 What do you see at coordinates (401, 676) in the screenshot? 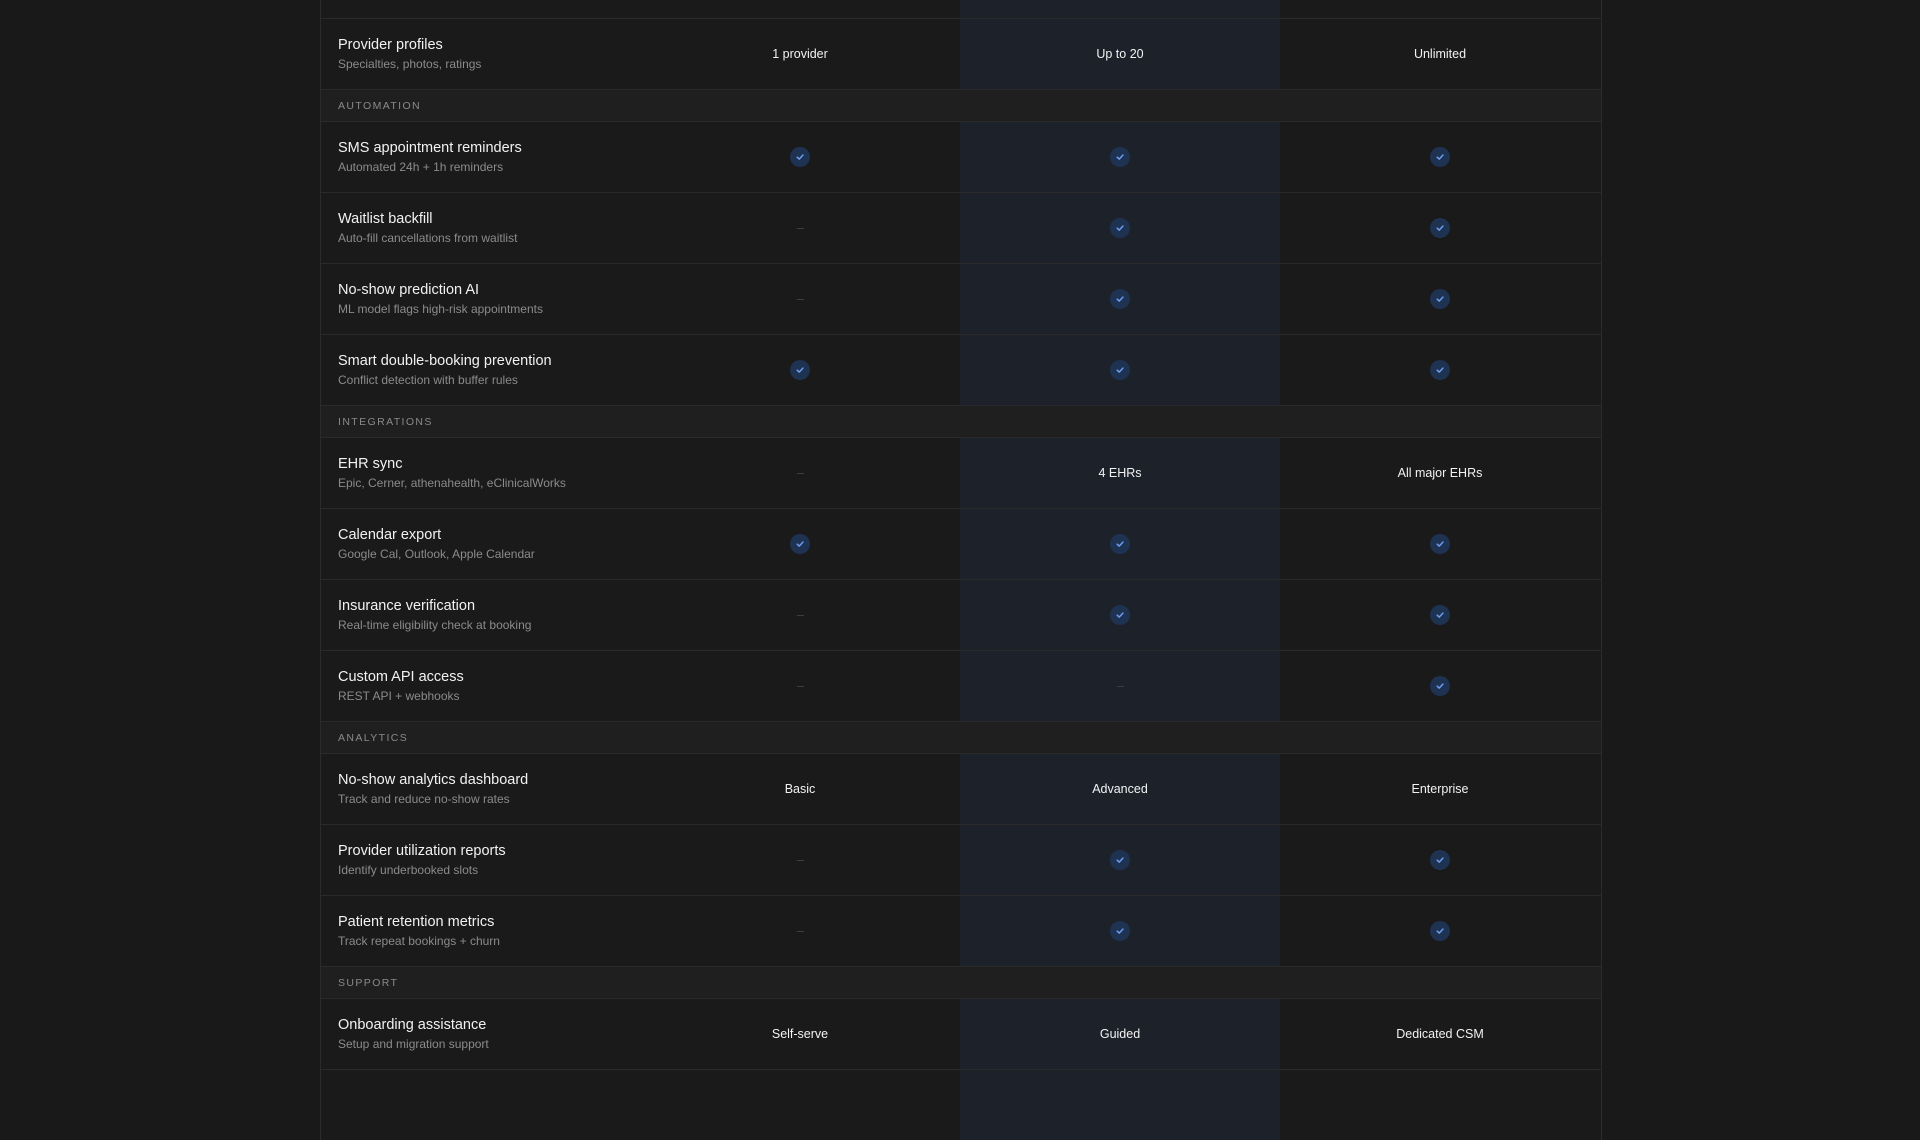
I see `feature-name: Custom API access` at bounding box center [401, 676].